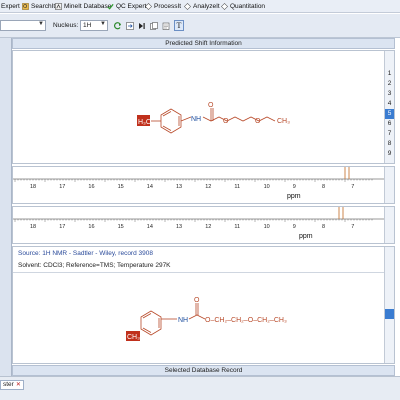  I want to click on export-button, so click(130, 25).